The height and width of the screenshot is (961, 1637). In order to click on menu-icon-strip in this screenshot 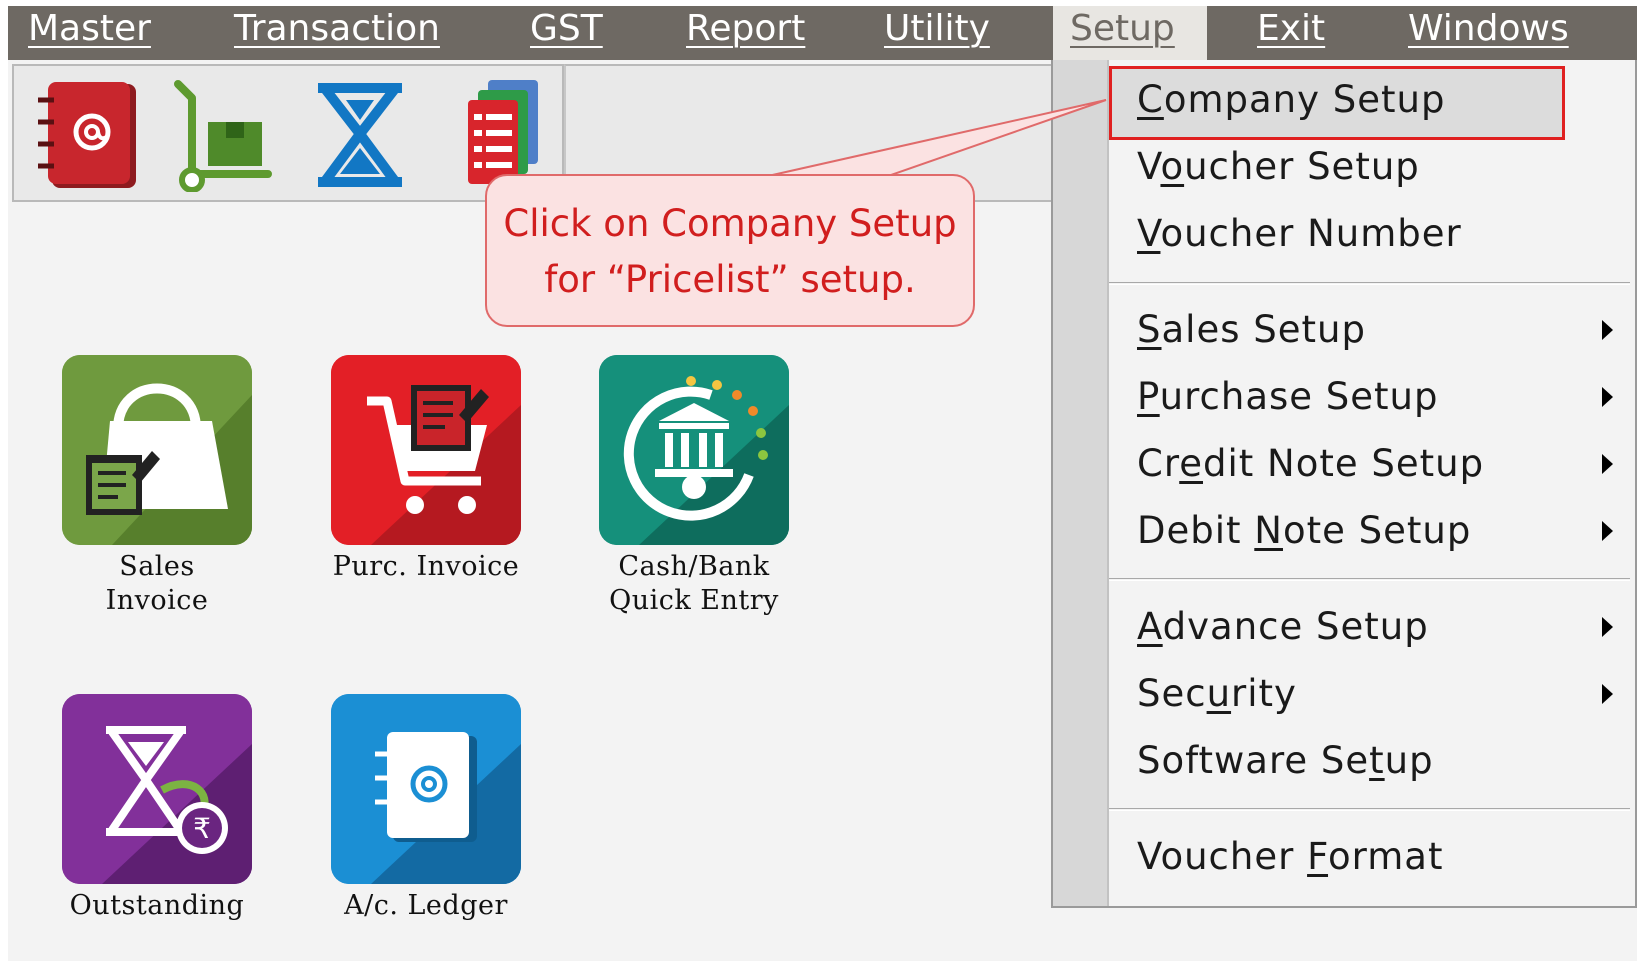, I will do `click(1081, 483)`.